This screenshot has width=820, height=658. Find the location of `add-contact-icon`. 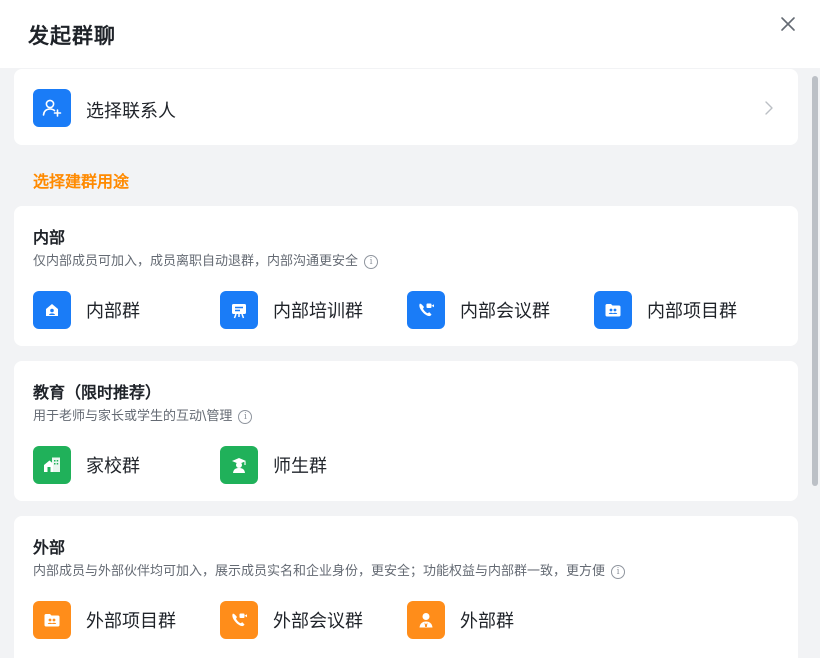

add-contact-icon is located at coordinates (52, 108).